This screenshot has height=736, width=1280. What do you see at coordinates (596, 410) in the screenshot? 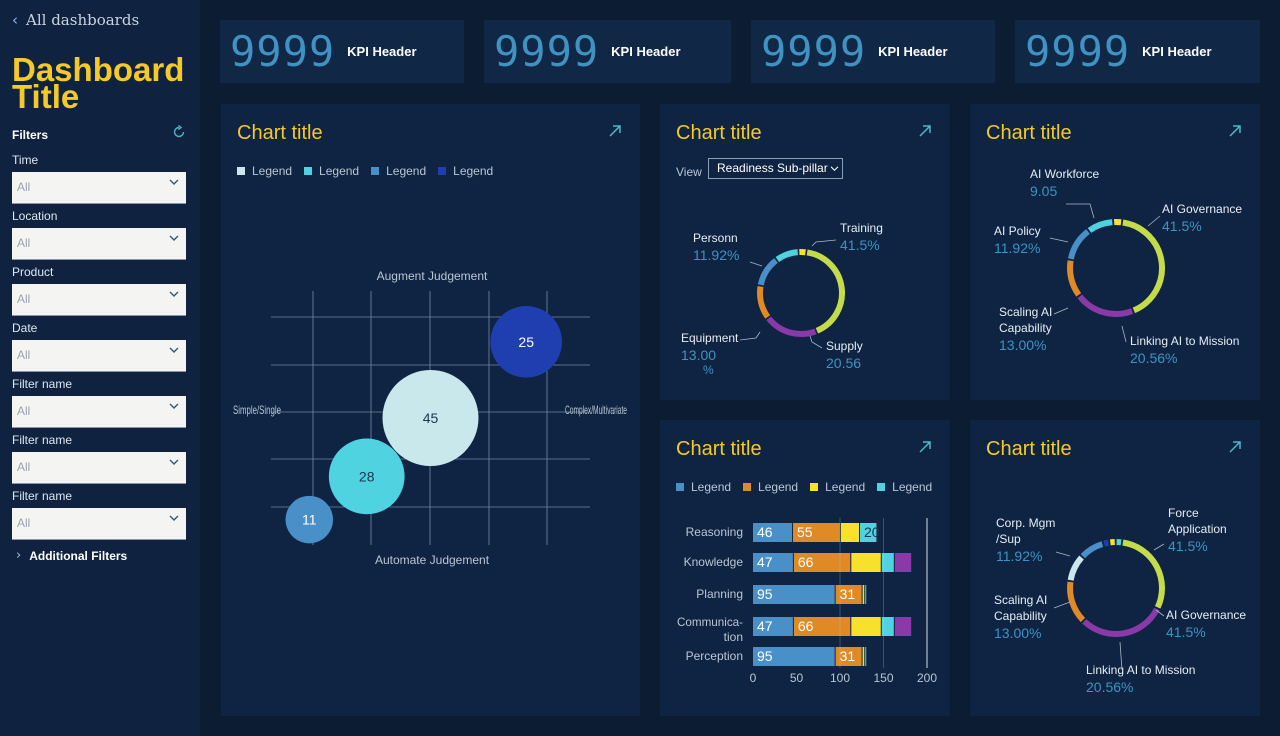
I see `quadrant-label-right: Complex/Multivariate` at bounding box center [596, 410].